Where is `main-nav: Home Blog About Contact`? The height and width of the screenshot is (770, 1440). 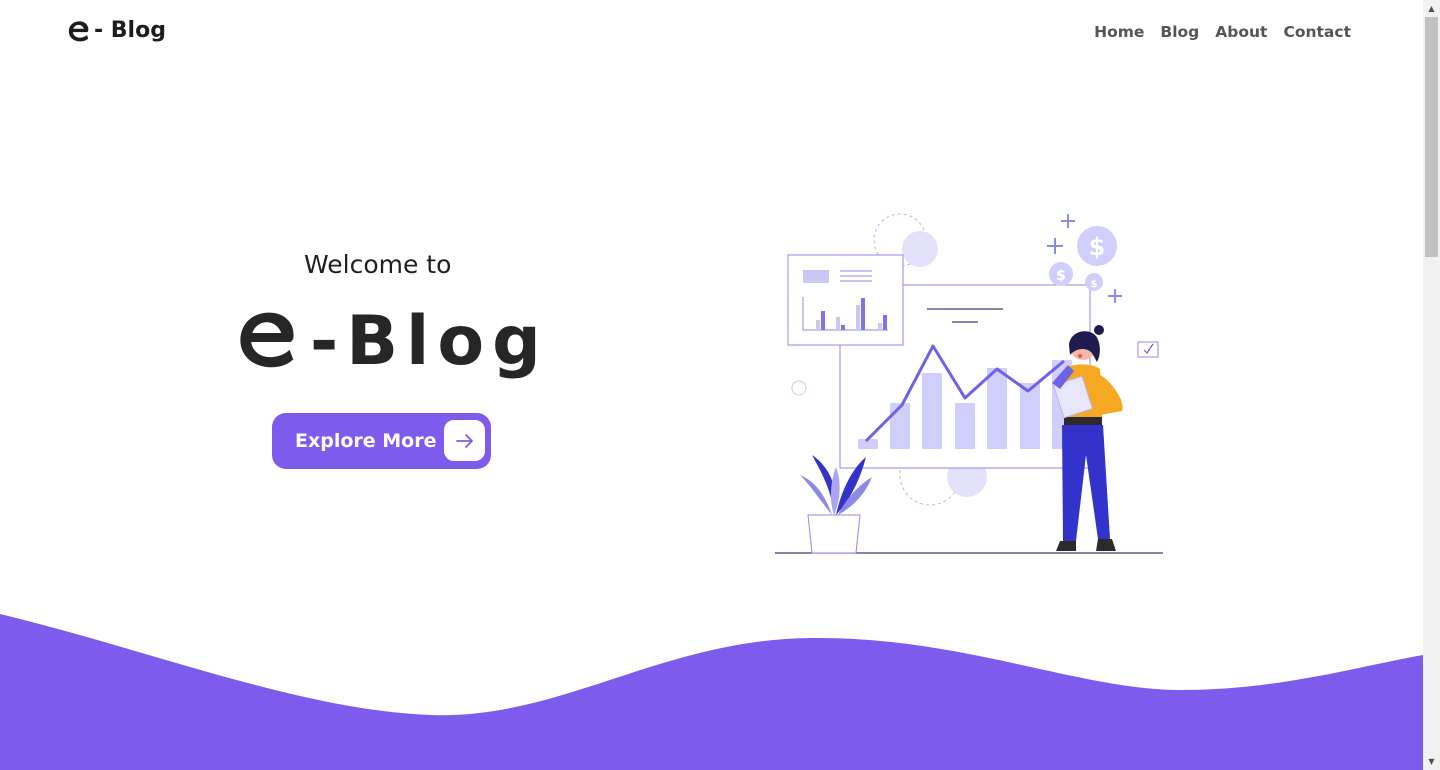 main-nav: Home Blog About Contact is located at coordinates (1222, 32).